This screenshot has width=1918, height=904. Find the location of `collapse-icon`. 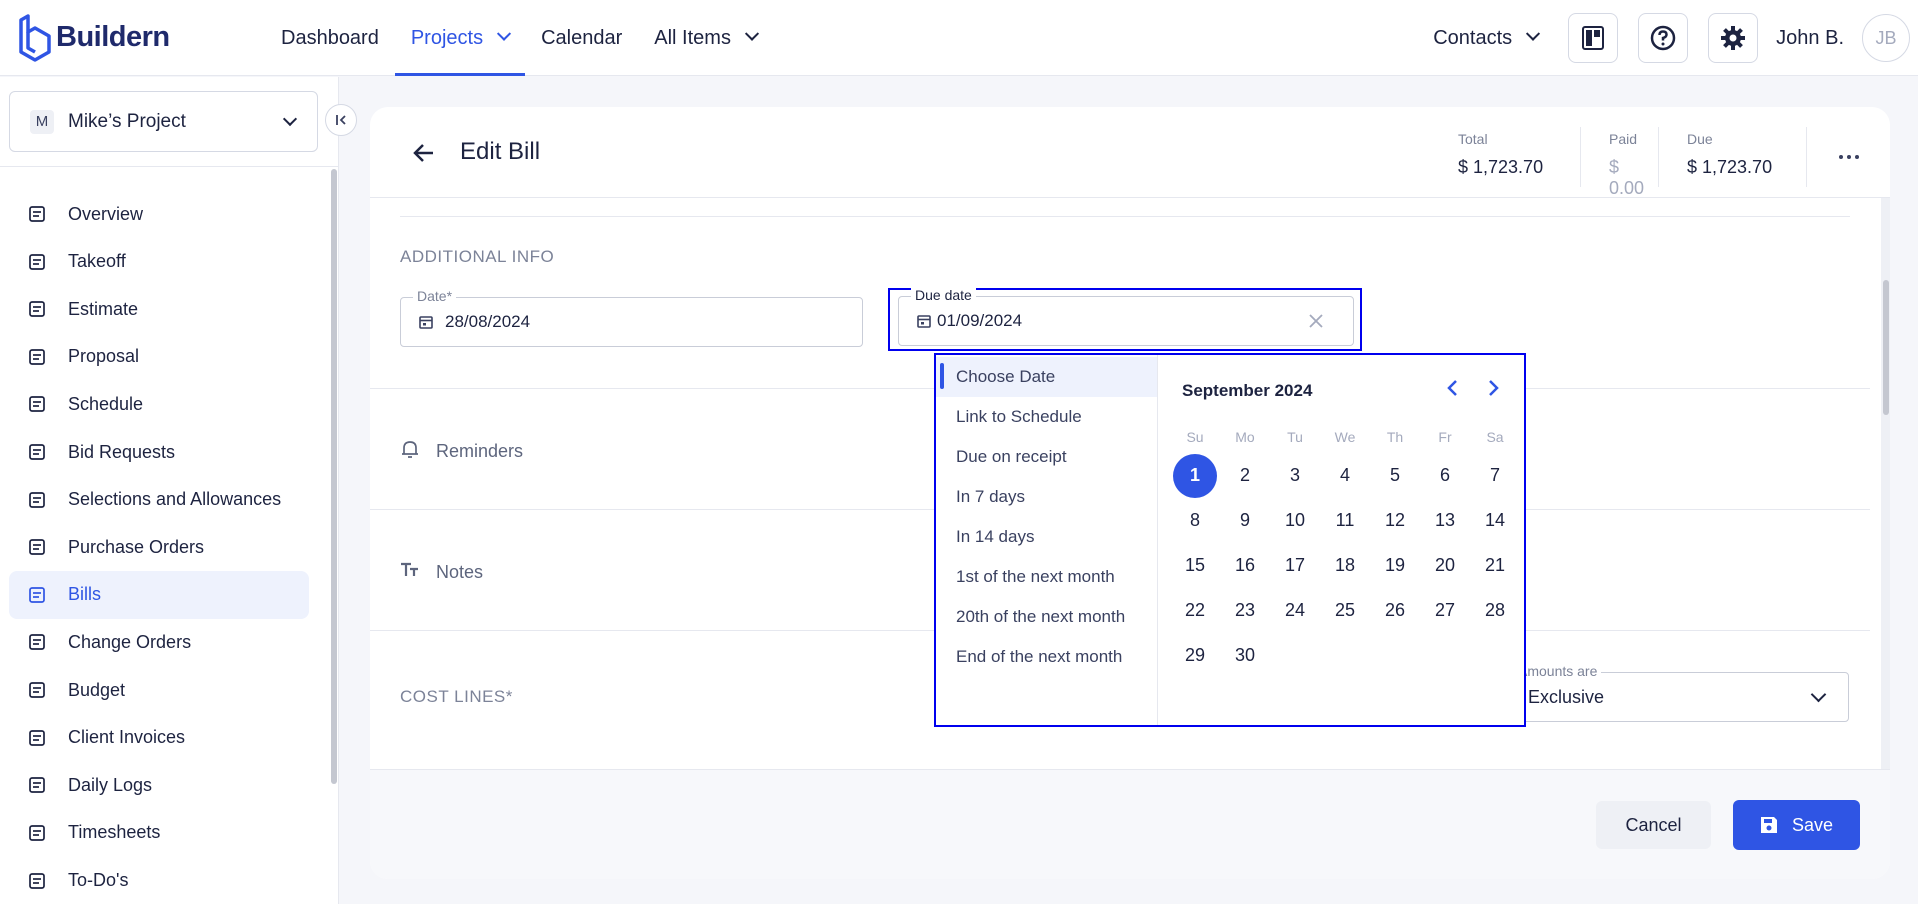

collapse-icon is located at coordinates (341, 120).